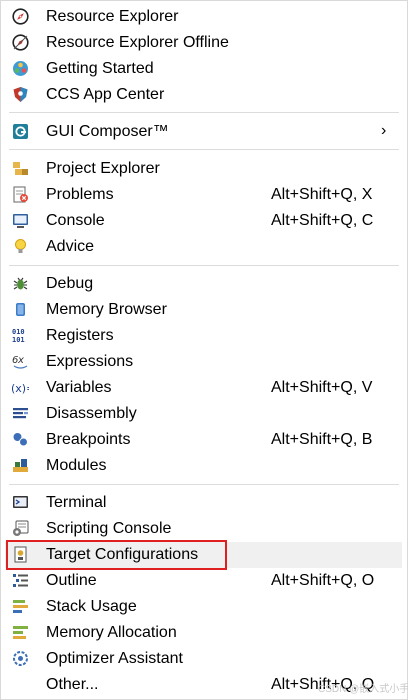 The height and width of the screenshot is (700, 408). I want to click on menu-item-variables: (x)= Variables Alt+Shift+Q, V, so click(204, 388).